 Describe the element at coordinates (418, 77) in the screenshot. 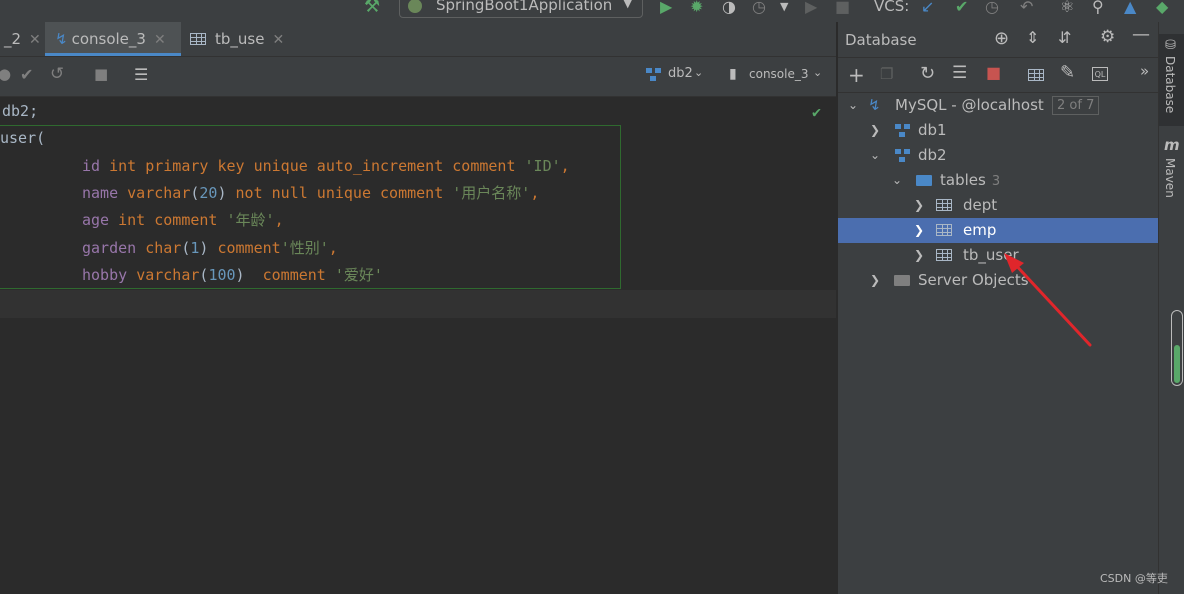

I see `editor-toolbar: ● ✔ ↺ ■ ☰ db2 ⌄ ▮ console_3 ⌄` at that location.